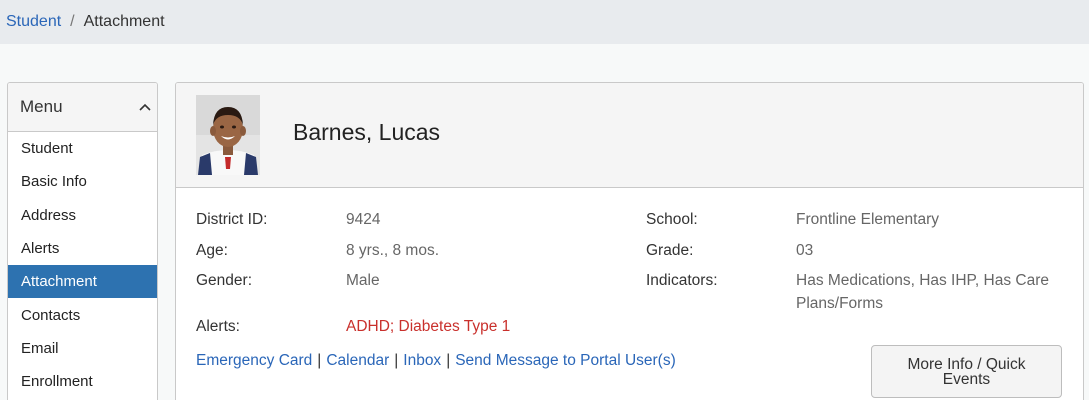  I want to click on breadcrumb-current: Attachment, so click(124, 21).